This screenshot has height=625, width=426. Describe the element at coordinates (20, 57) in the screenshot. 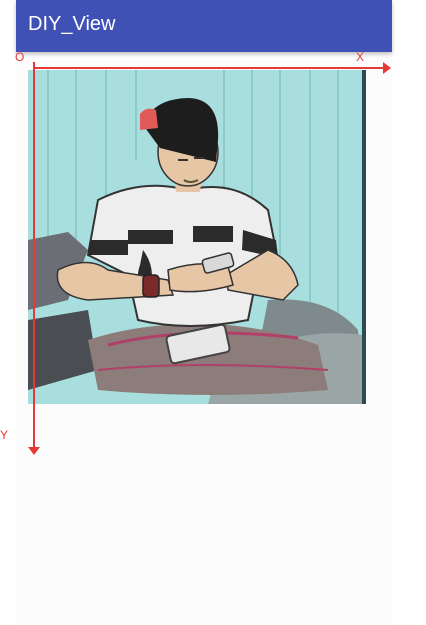

I see `origin-label: O` at that location.